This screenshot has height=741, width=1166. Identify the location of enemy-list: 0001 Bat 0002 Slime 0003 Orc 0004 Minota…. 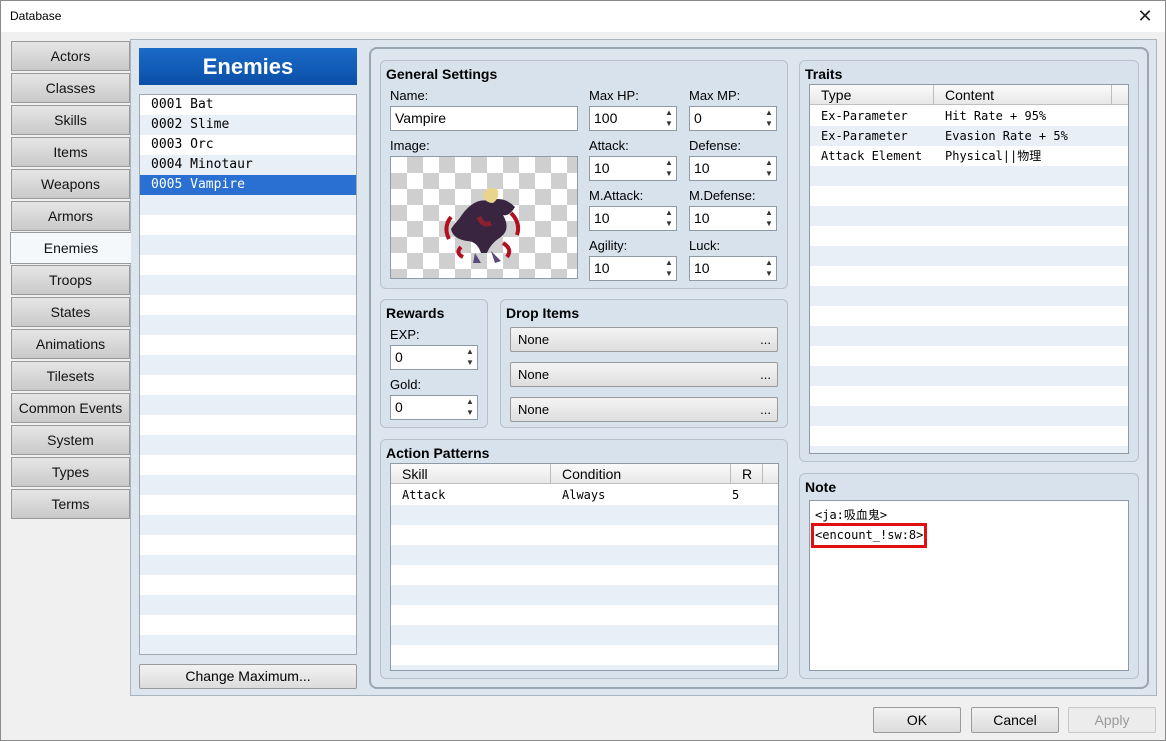
(248, 374).